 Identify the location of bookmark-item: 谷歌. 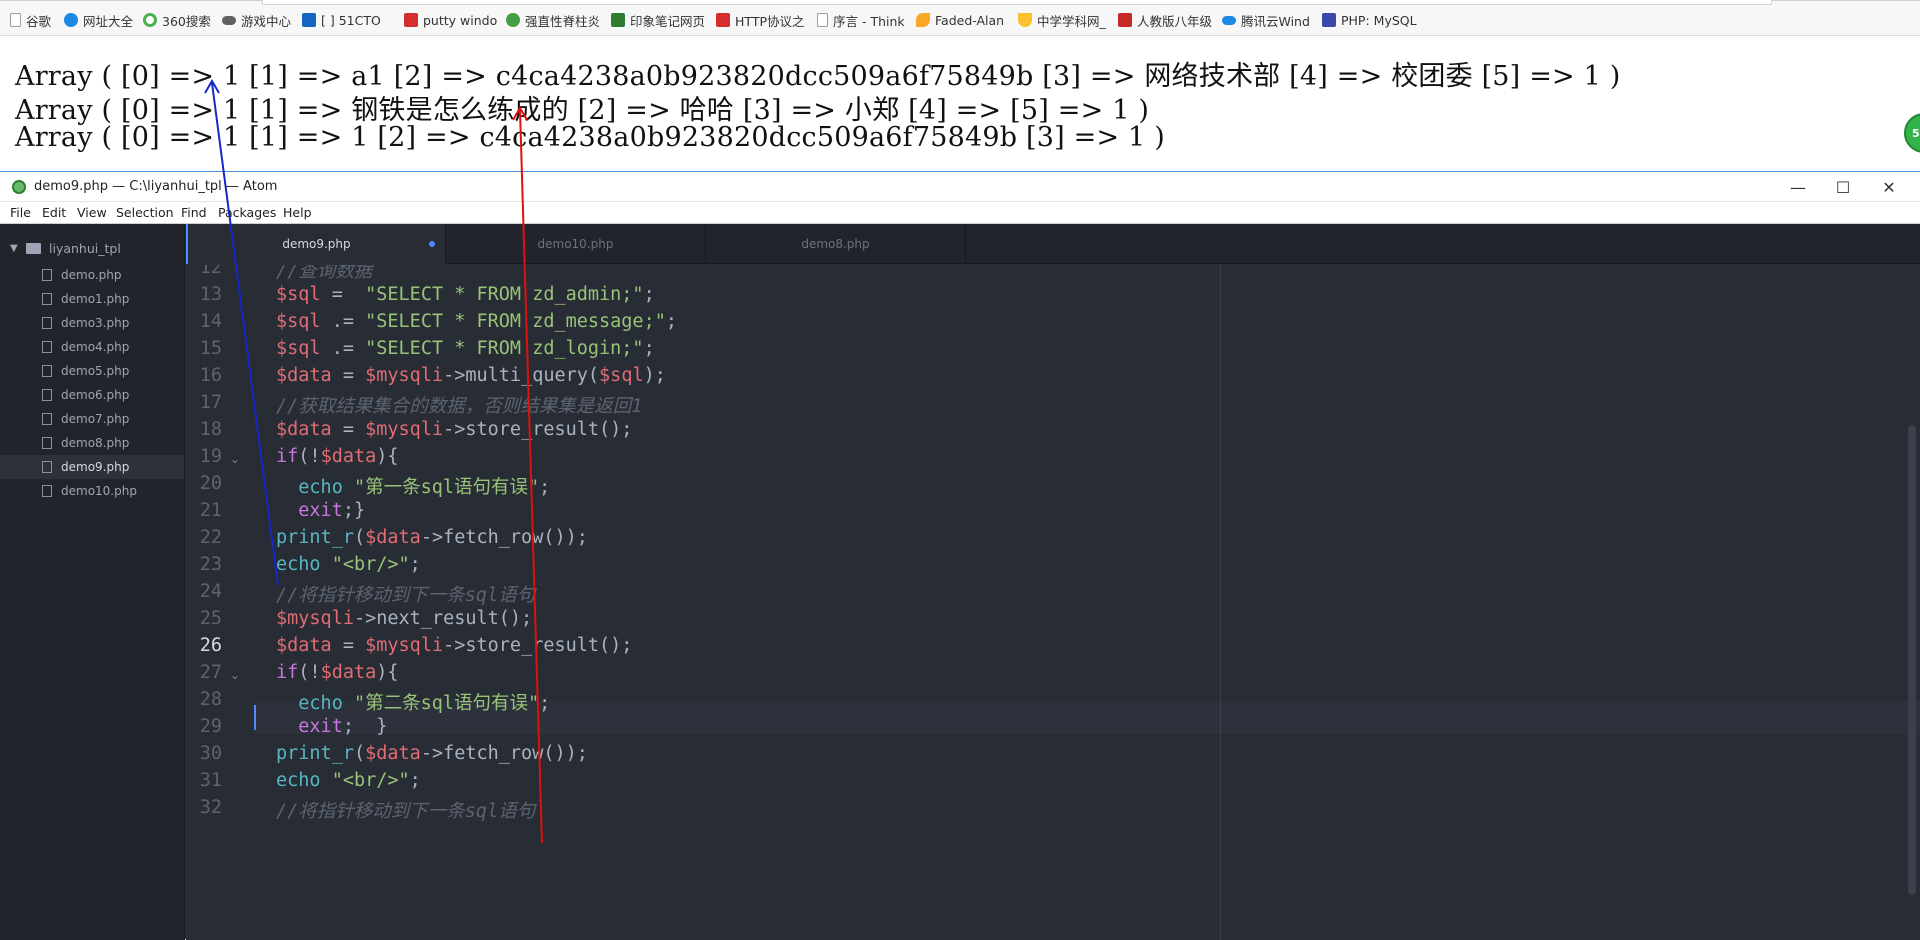
(30, 20).